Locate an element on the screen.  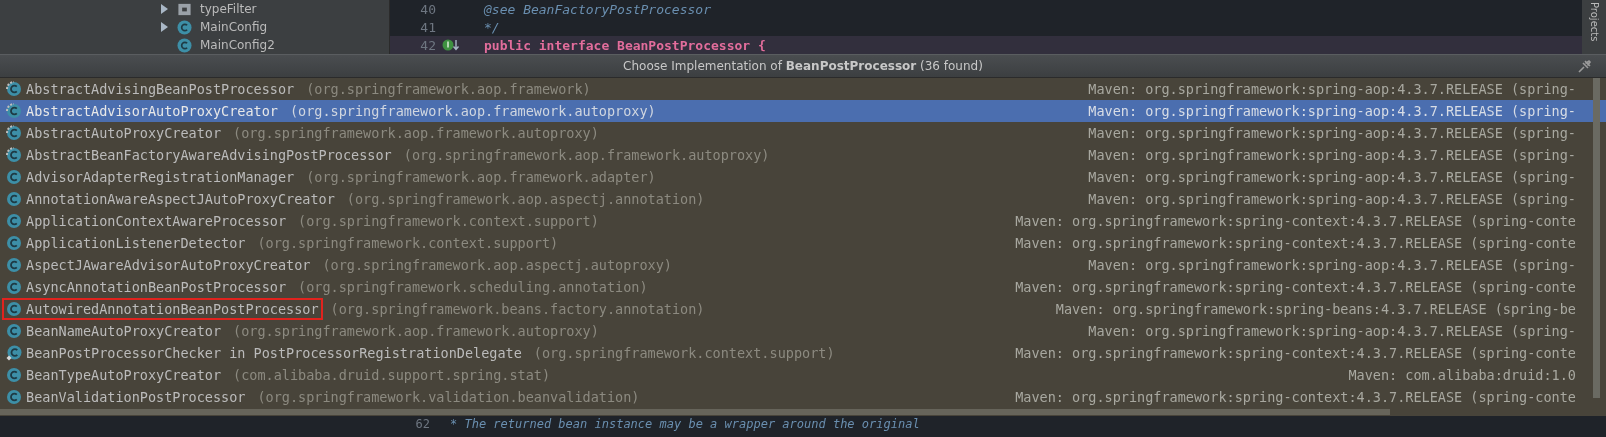
line-number: 40 is located at coordinates (428, 9).